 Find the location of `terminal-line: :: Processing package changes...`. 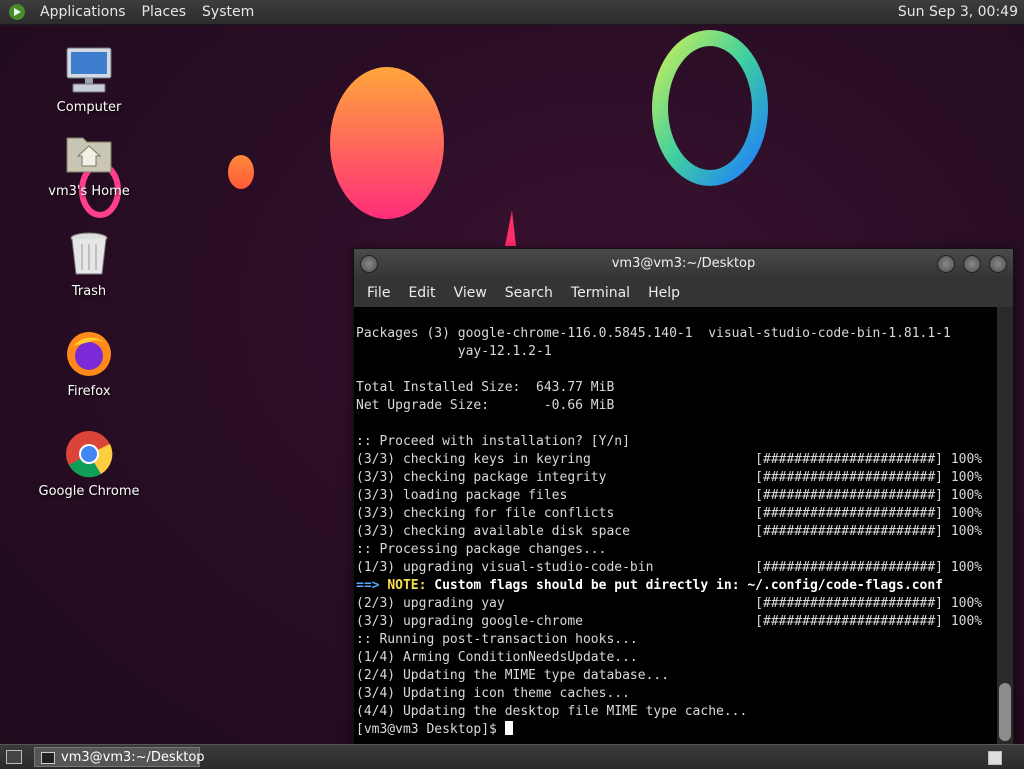

terminal-line: :: Processing package changes... is located at coordinates (481, 549).